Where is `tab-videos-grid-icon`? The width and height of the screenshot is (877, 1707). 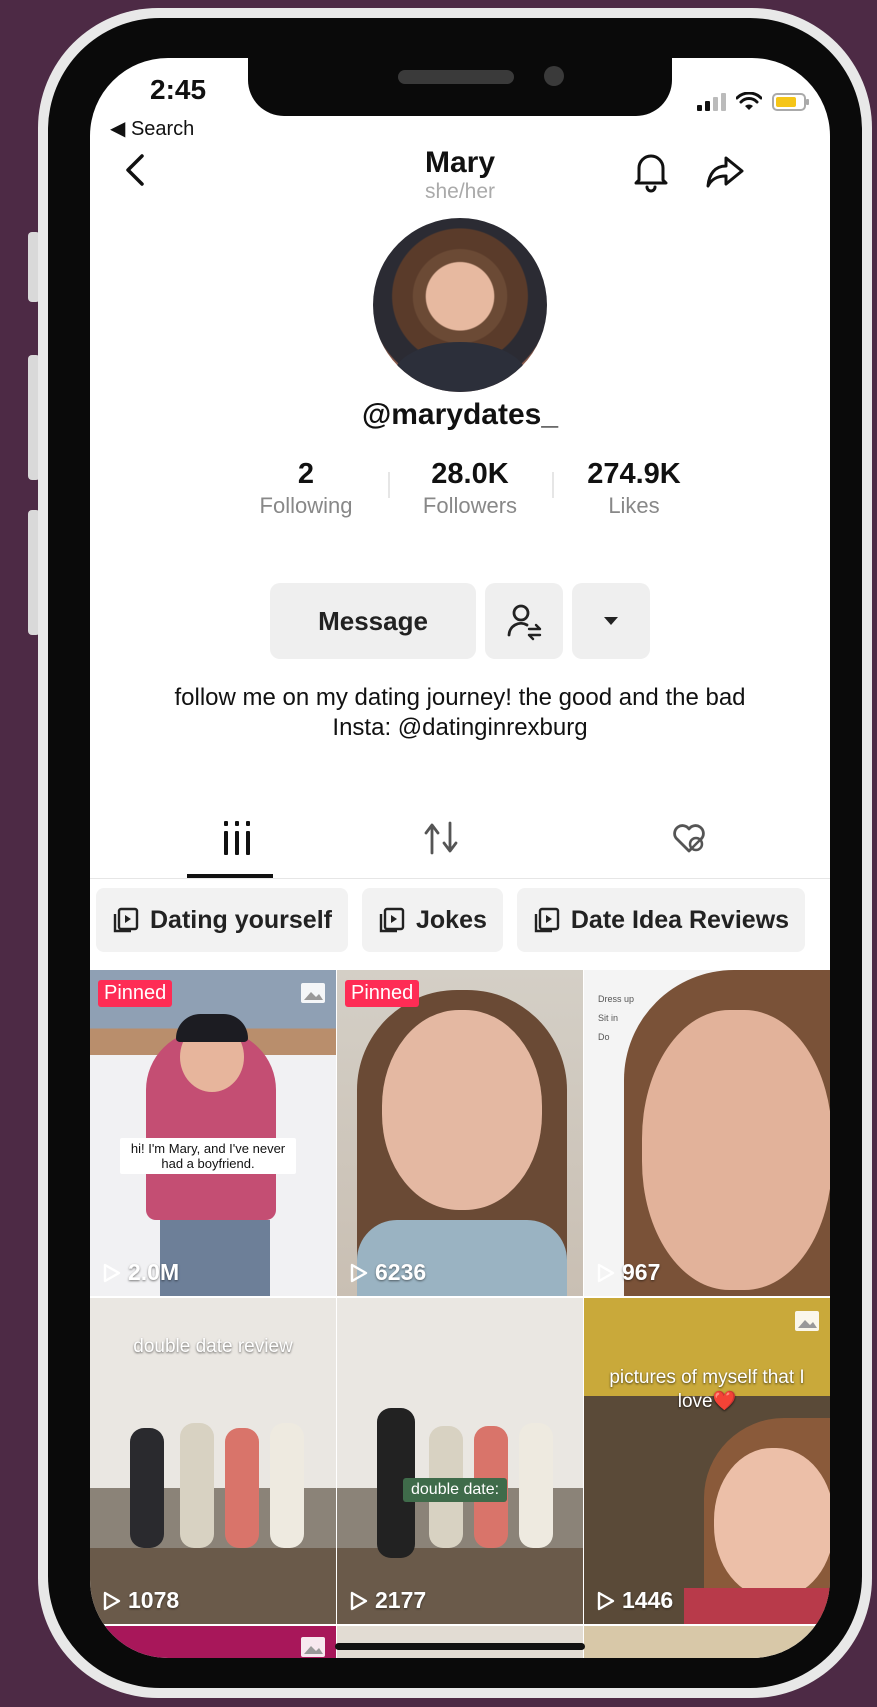
tab-videos-grid-icon is located at coordinates (237, 838).